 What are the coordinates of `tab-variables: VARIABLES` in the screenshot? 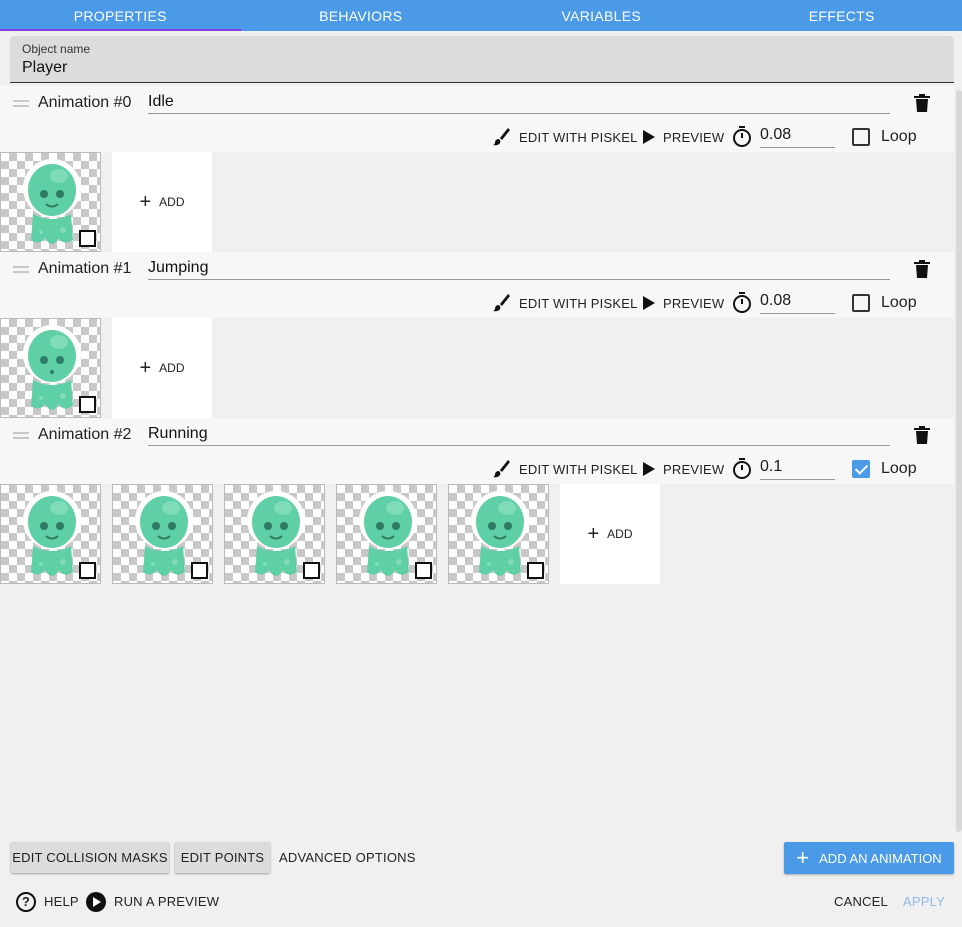 It's located at (601, 15).